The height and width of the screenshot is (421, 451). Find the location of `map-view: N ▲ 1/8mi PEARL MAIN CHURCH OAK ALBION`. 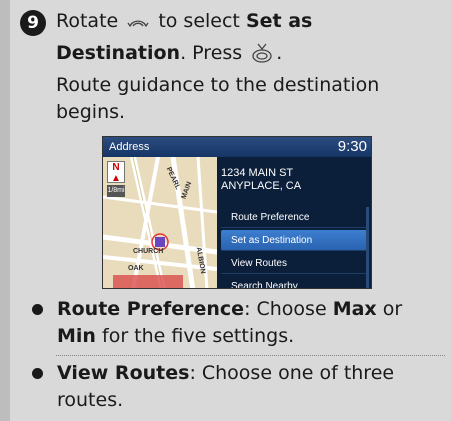

map-view: N ▲ 1/8mi PEARL MAIN CHURCH OAK ALBION is located at coordinates (160, 222).